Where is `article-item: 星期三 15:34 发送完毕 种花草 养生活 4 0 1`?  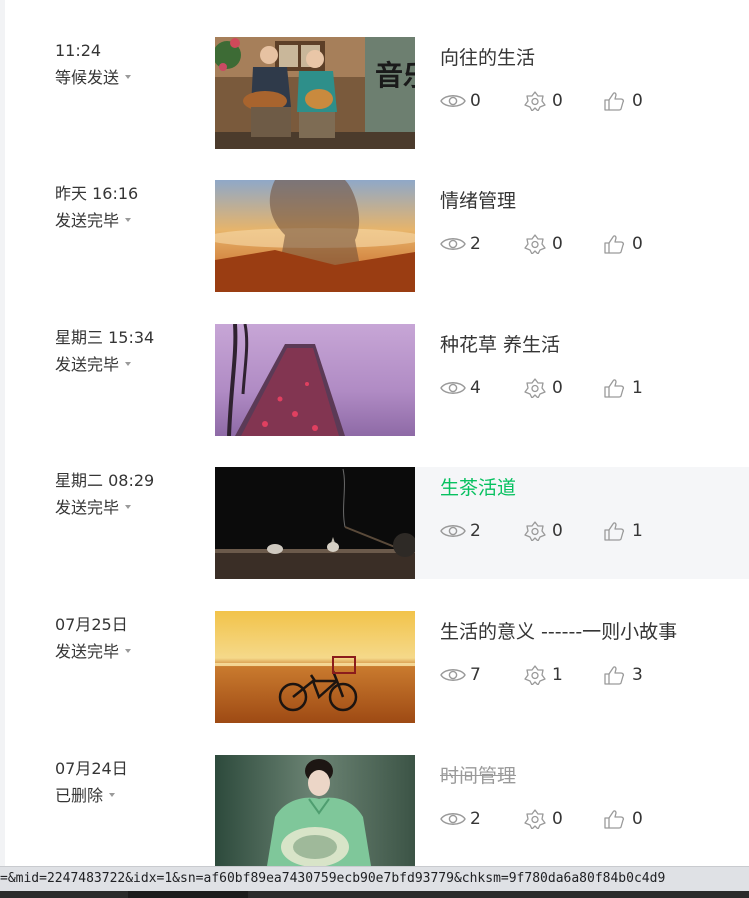
article-item: 星期三 15:34 发送完毕 种花草 养生活 4 0 1 is located at coordinates (377, 380).